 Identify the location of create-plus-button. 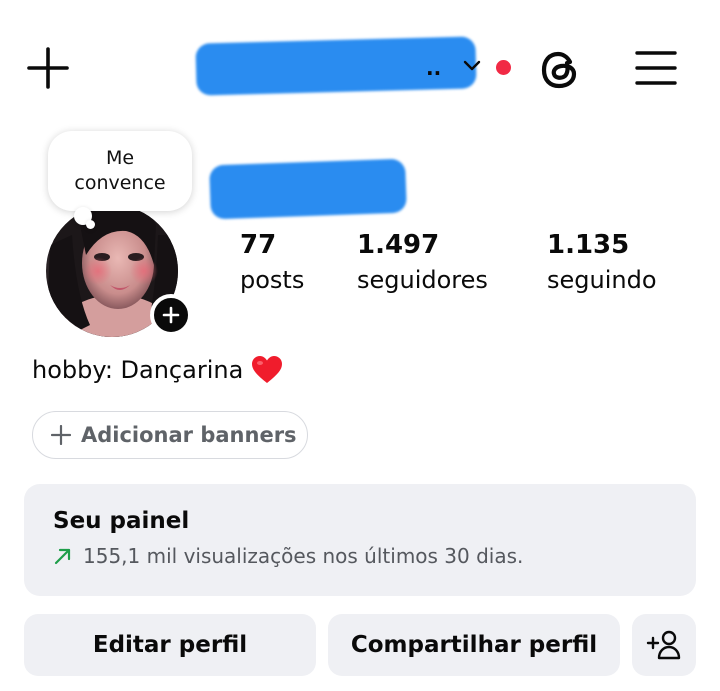
(48, 68).